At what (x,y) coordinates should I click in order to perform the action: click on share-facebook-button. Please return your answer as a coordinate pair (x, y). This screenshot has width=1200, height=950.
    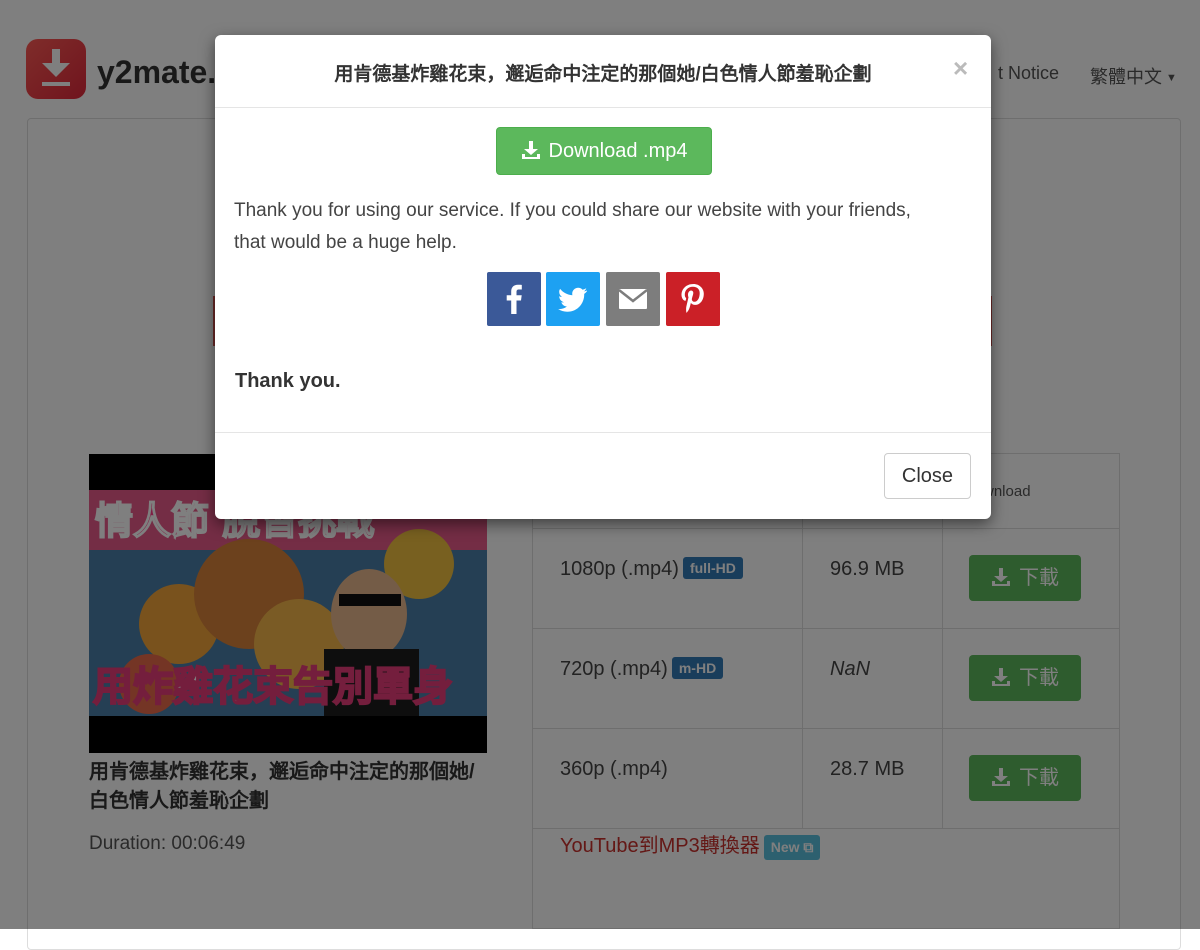
    Looking at the image, I should click on (514, 299).